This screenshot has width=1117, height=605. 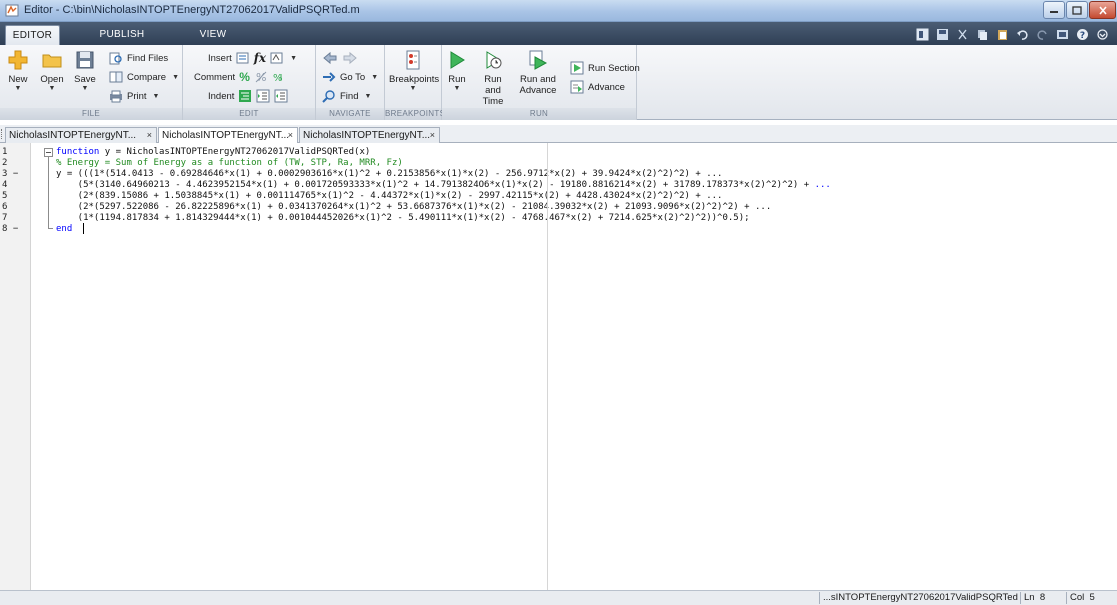 I want to click on tab-grip, so click(x=2, y=134).